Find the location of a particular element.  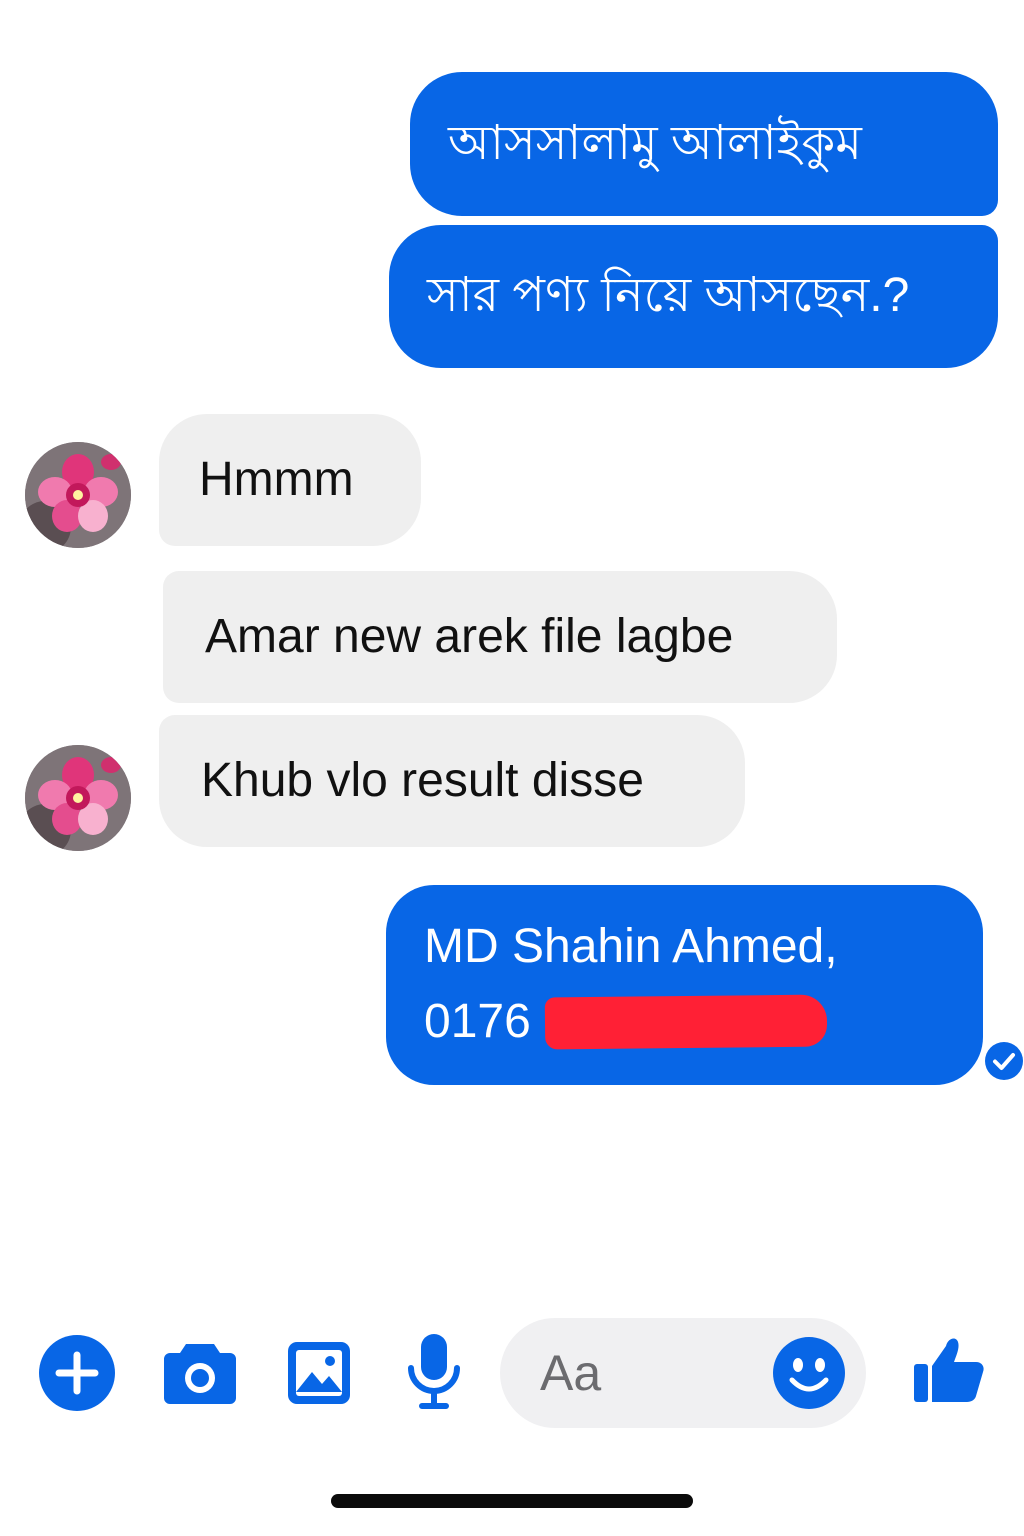

message-text: আসসালামু আলাইকুম is located at coordinates (655, 143).